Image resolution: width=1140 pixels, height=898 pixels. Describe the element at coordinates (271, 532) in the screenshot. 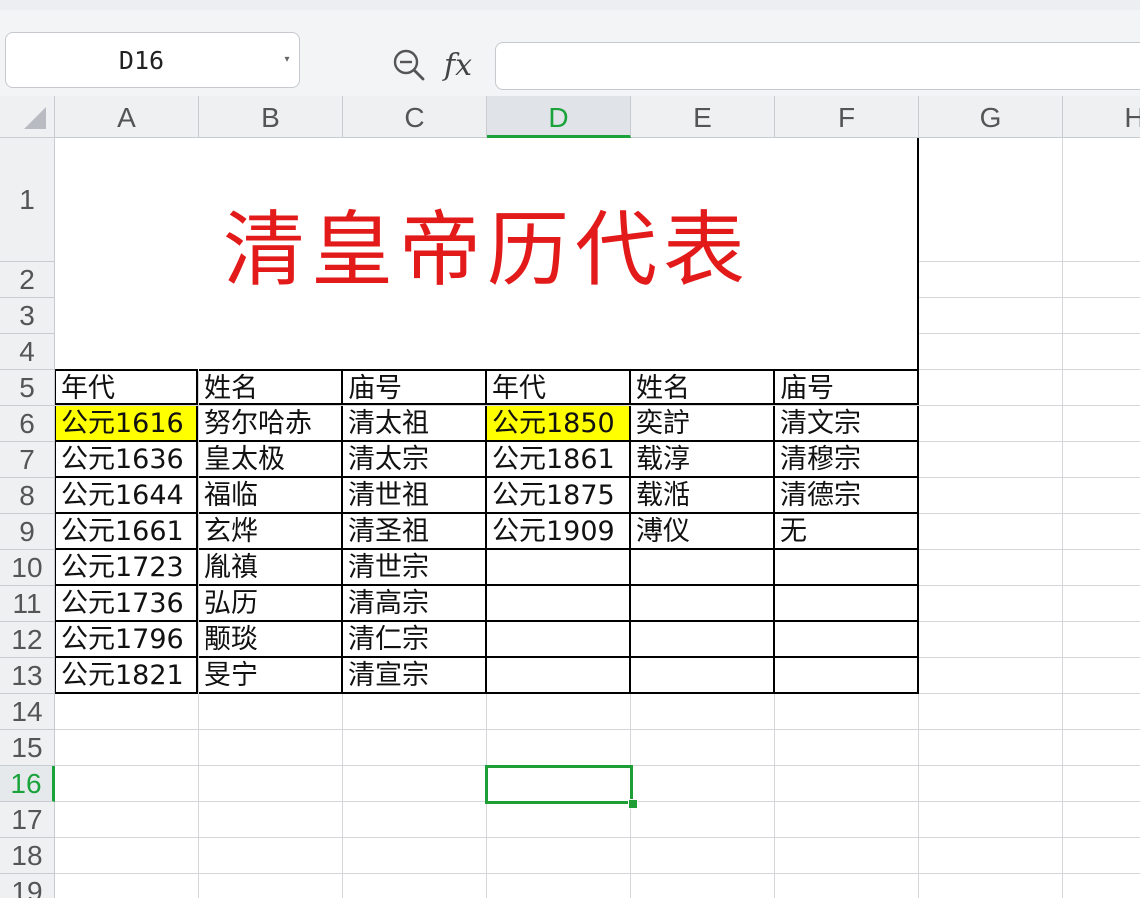

I see `table-cell: 玄烨` at that location.